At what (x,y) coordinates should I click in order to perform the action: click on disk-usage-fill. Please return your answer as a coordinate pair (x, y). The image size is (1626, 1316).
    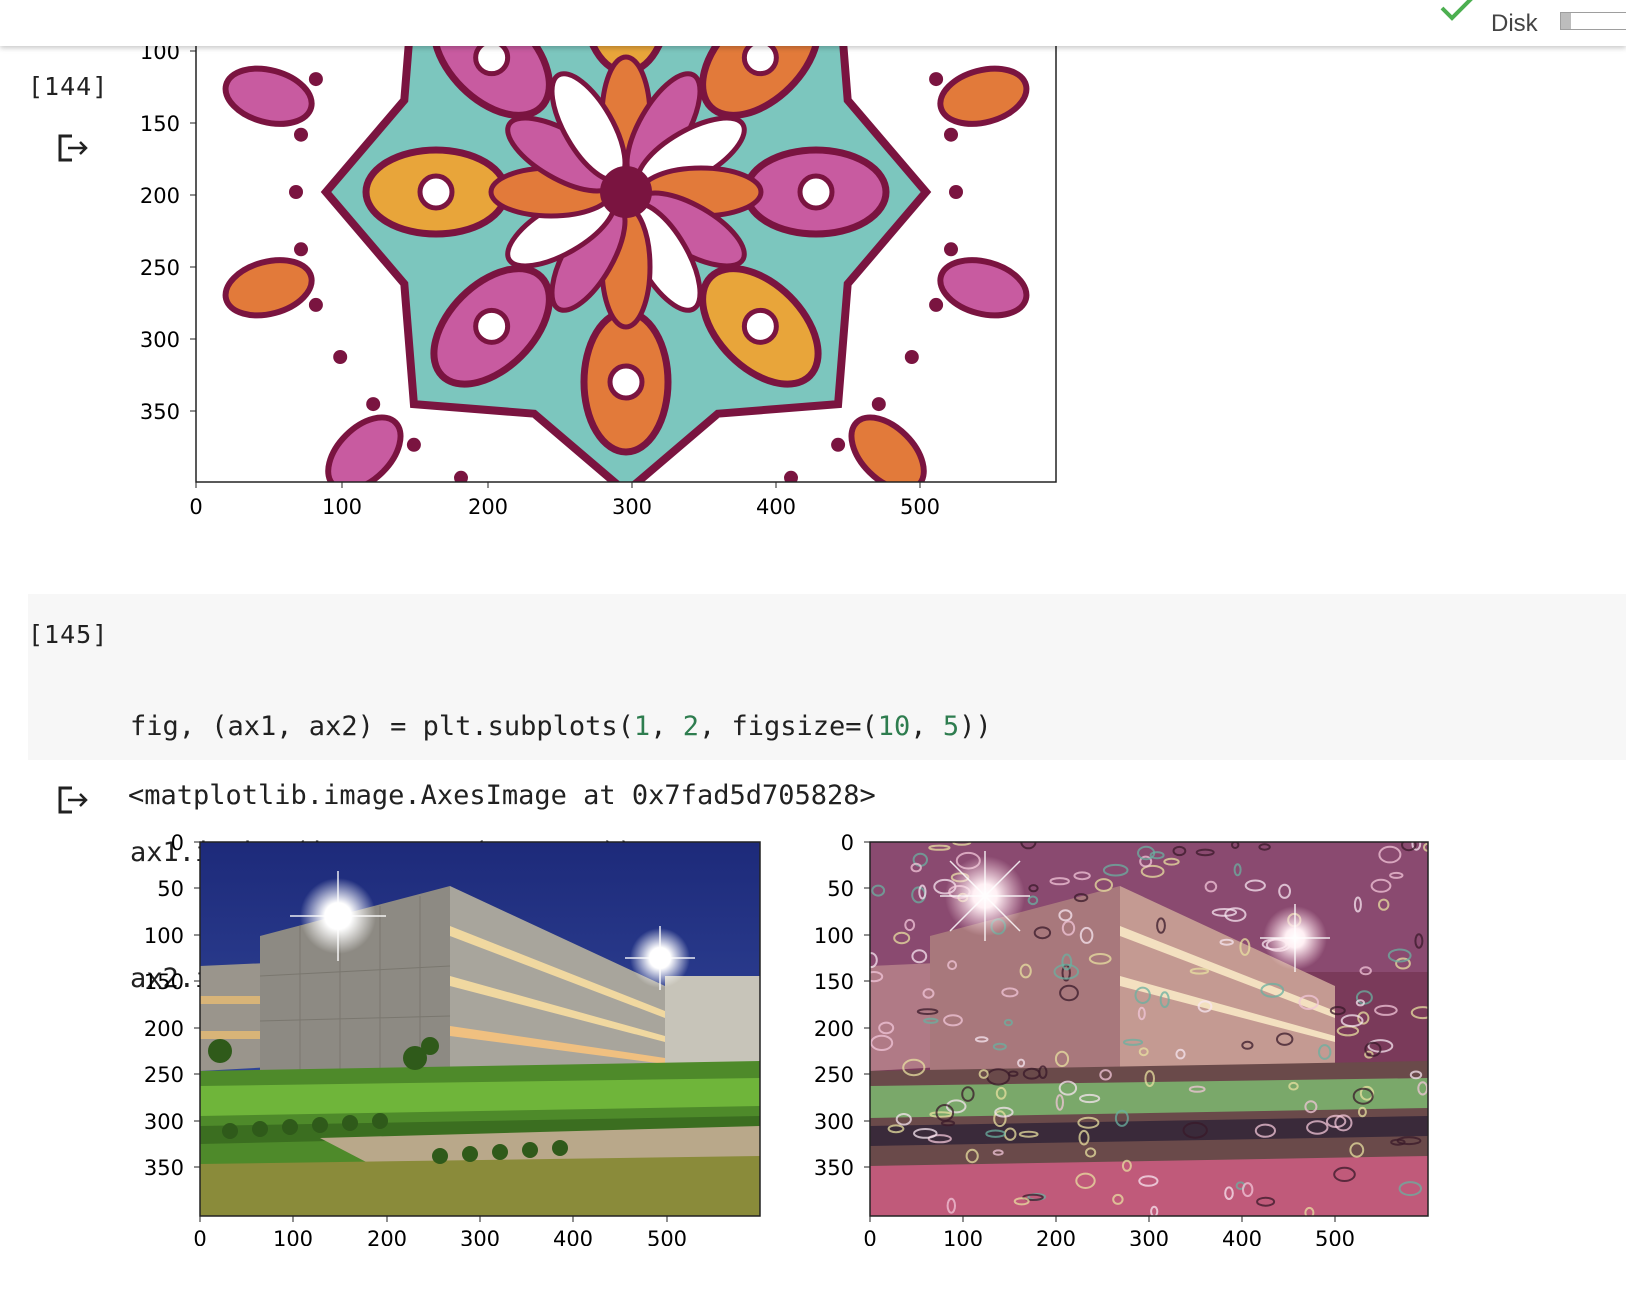
    Looking at the image, I should click on (1566, 21).